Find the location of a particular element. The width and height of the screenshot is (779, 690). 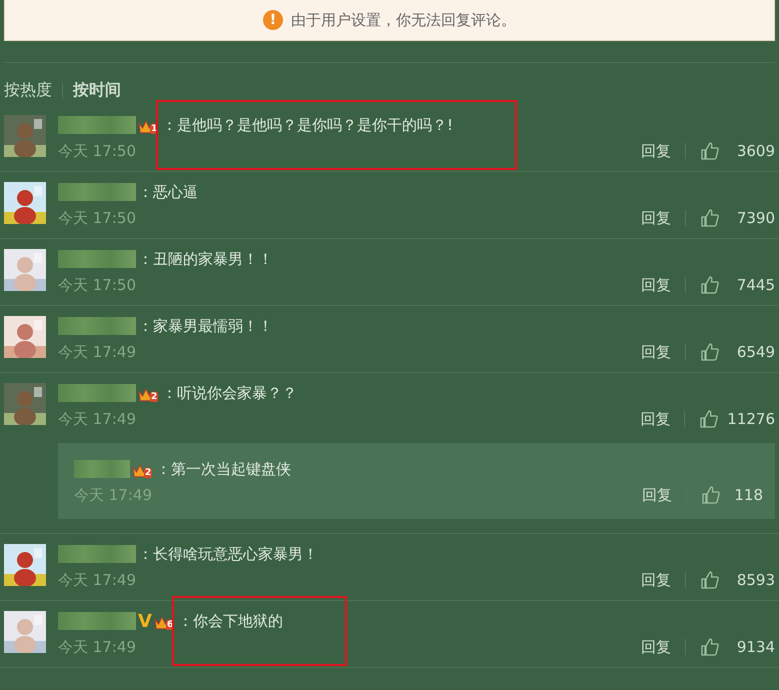

warning-icon: ! is located at coordinates (273, 20).